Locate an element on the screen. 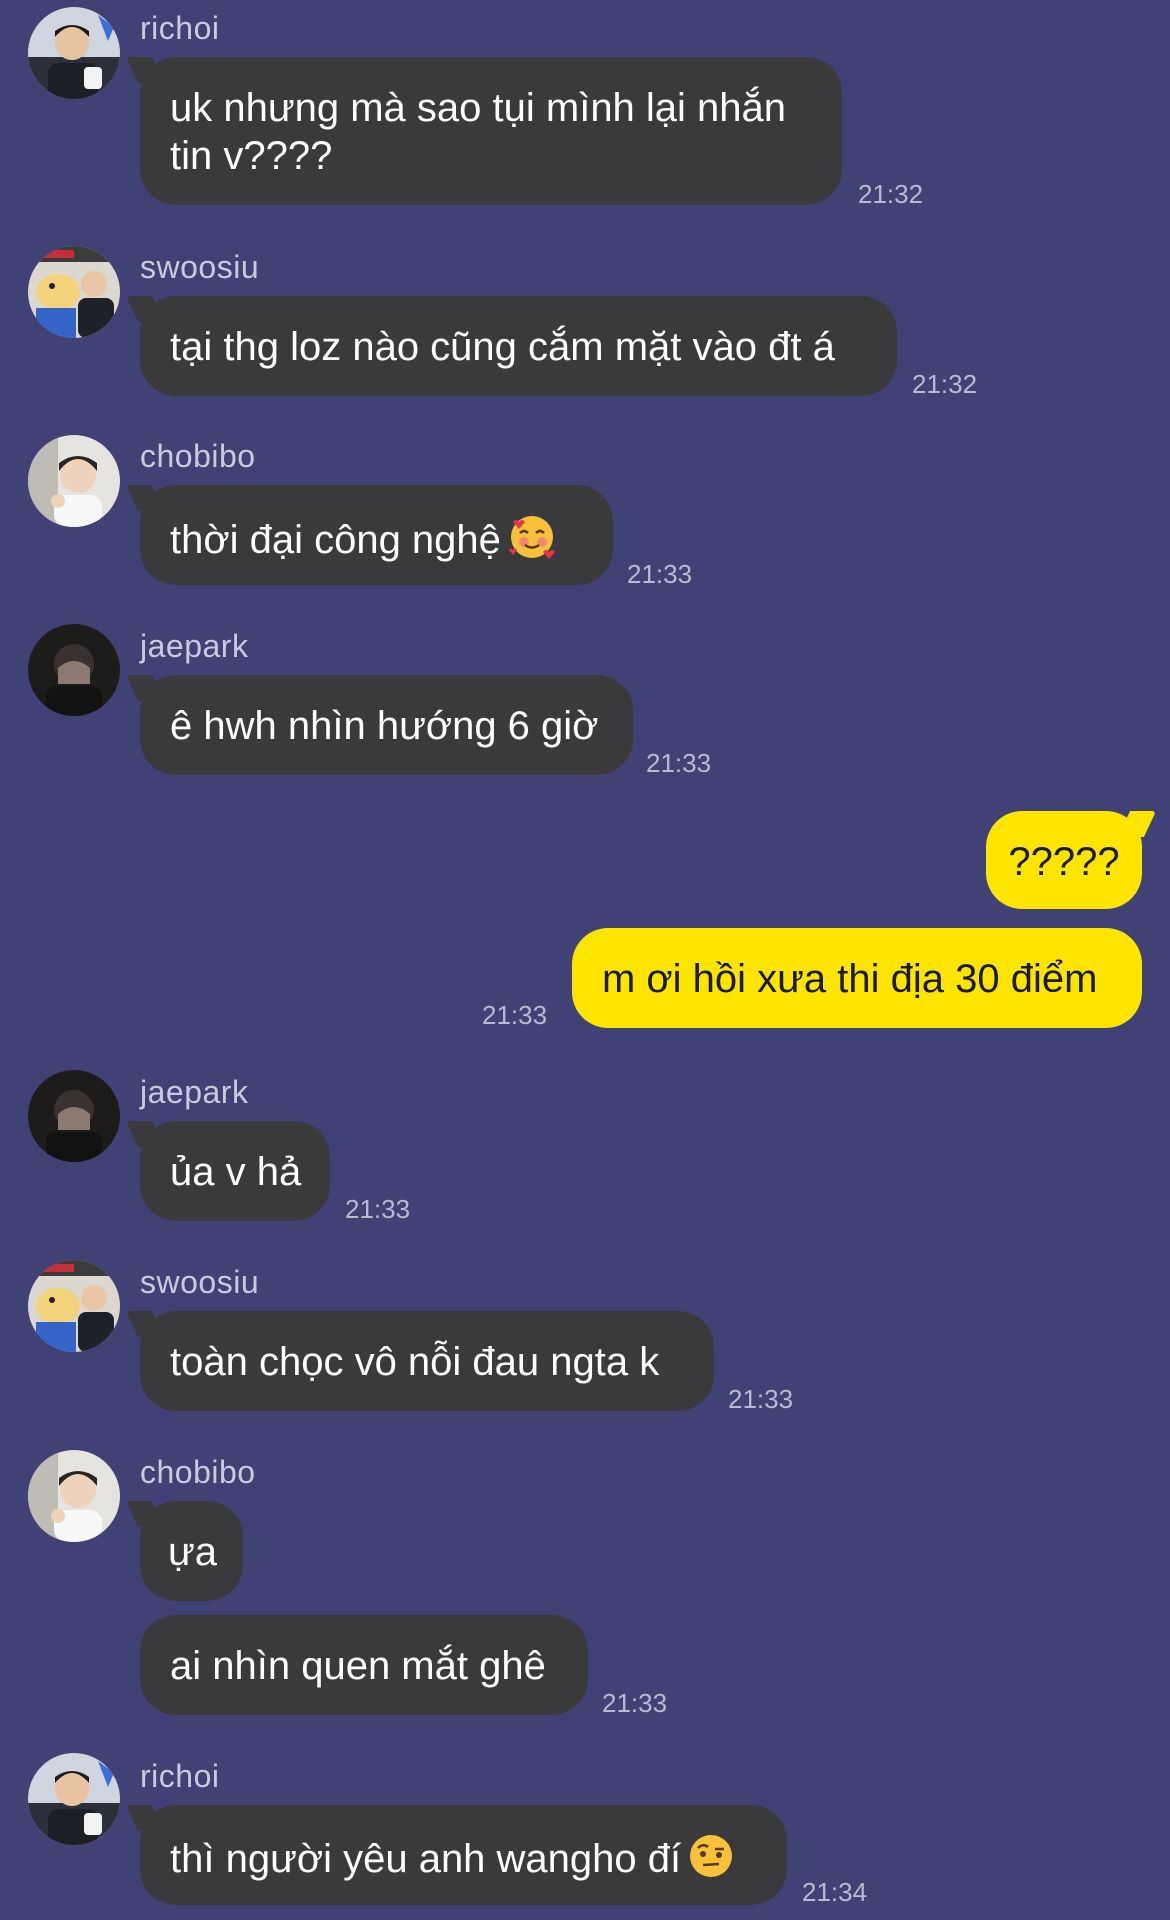 The width and height of the screenshot is (1170, 1920). my-message-bubble: ????? is located at coordinates (1064, 860).